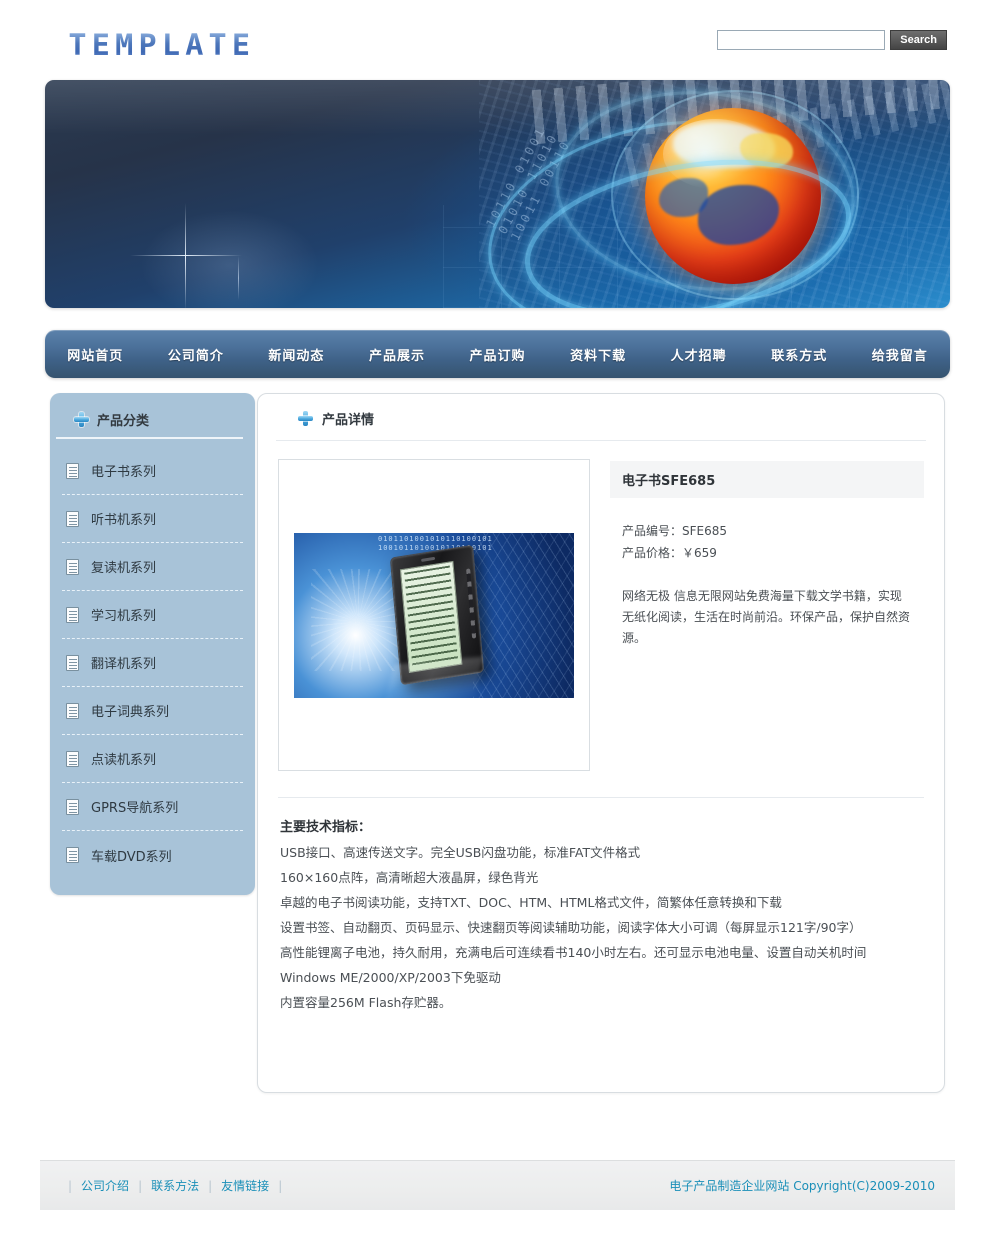 This screenshot has width=995, height=1239. What do you see at coordinates (326, 827) in the screenshot?
I see `specifications-heading: 主要技术指标：` at bounding box center [326, 827].